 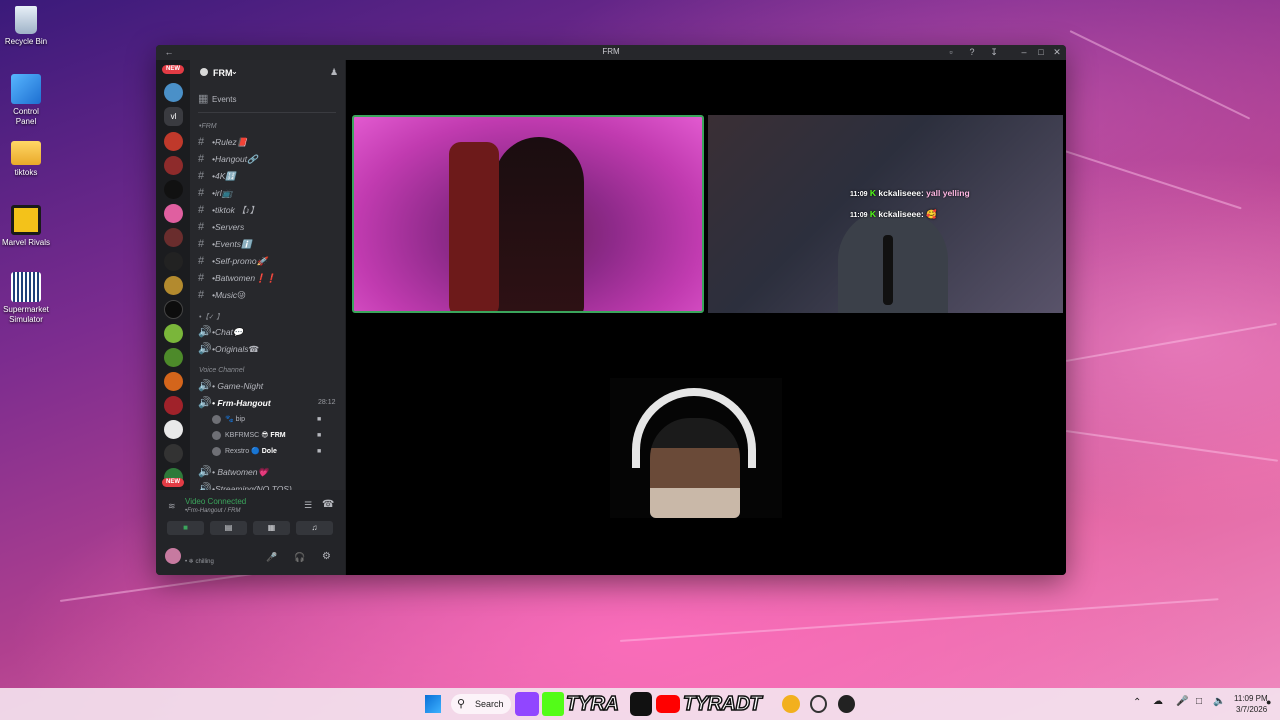 What do you see at coordinates (1251, 698) in the screenshot?
I see `clock-time: 11:09 PM` at bounding box center [1251, 698].